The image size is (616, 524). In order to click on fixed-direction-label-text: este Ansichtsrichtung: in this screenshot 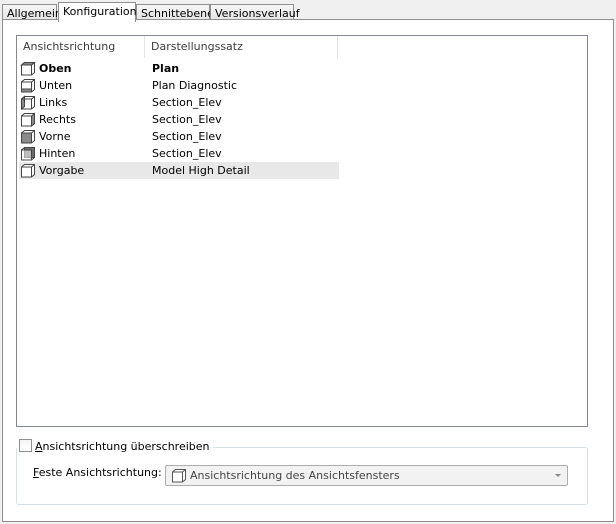, I will do `click(100, 472)`.